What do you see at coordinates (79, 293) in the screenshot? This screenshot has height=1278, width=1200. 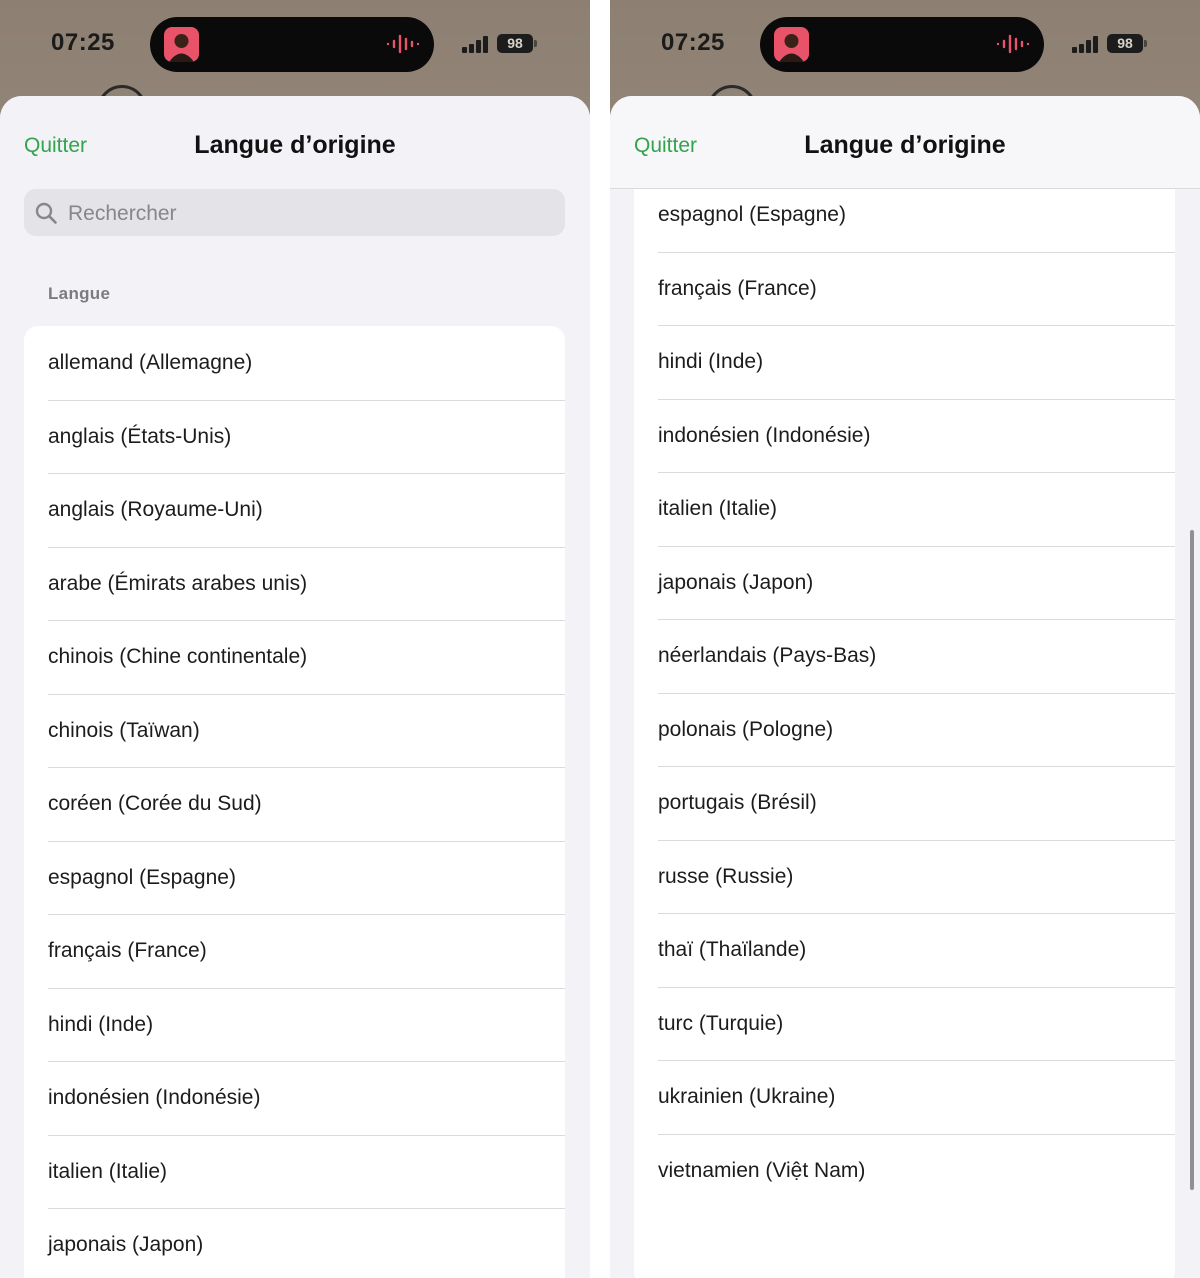 I see `section-label: Langue` at bounding box center [79, 293].